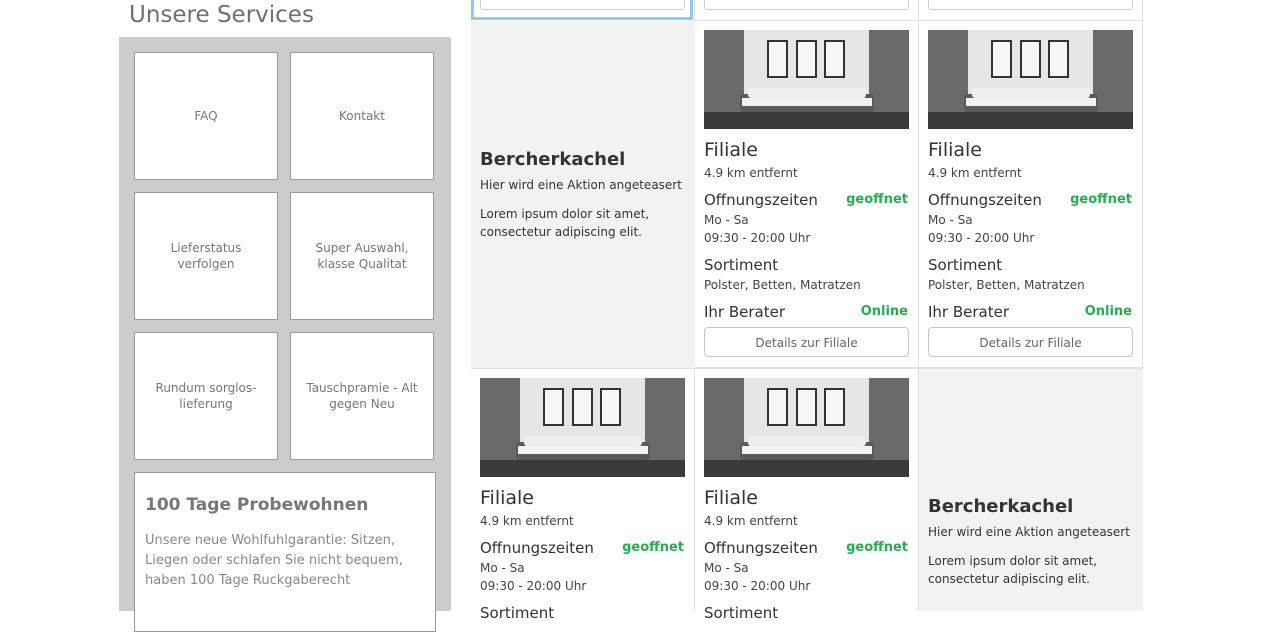 The width and height of the screenshot is (1263, 632). What do you see at coordinates (206, 256) in the screenshot?
I see `service-tile-lieferstatus: Lieferstatus verfolgen` at bounding box center [206, 256].